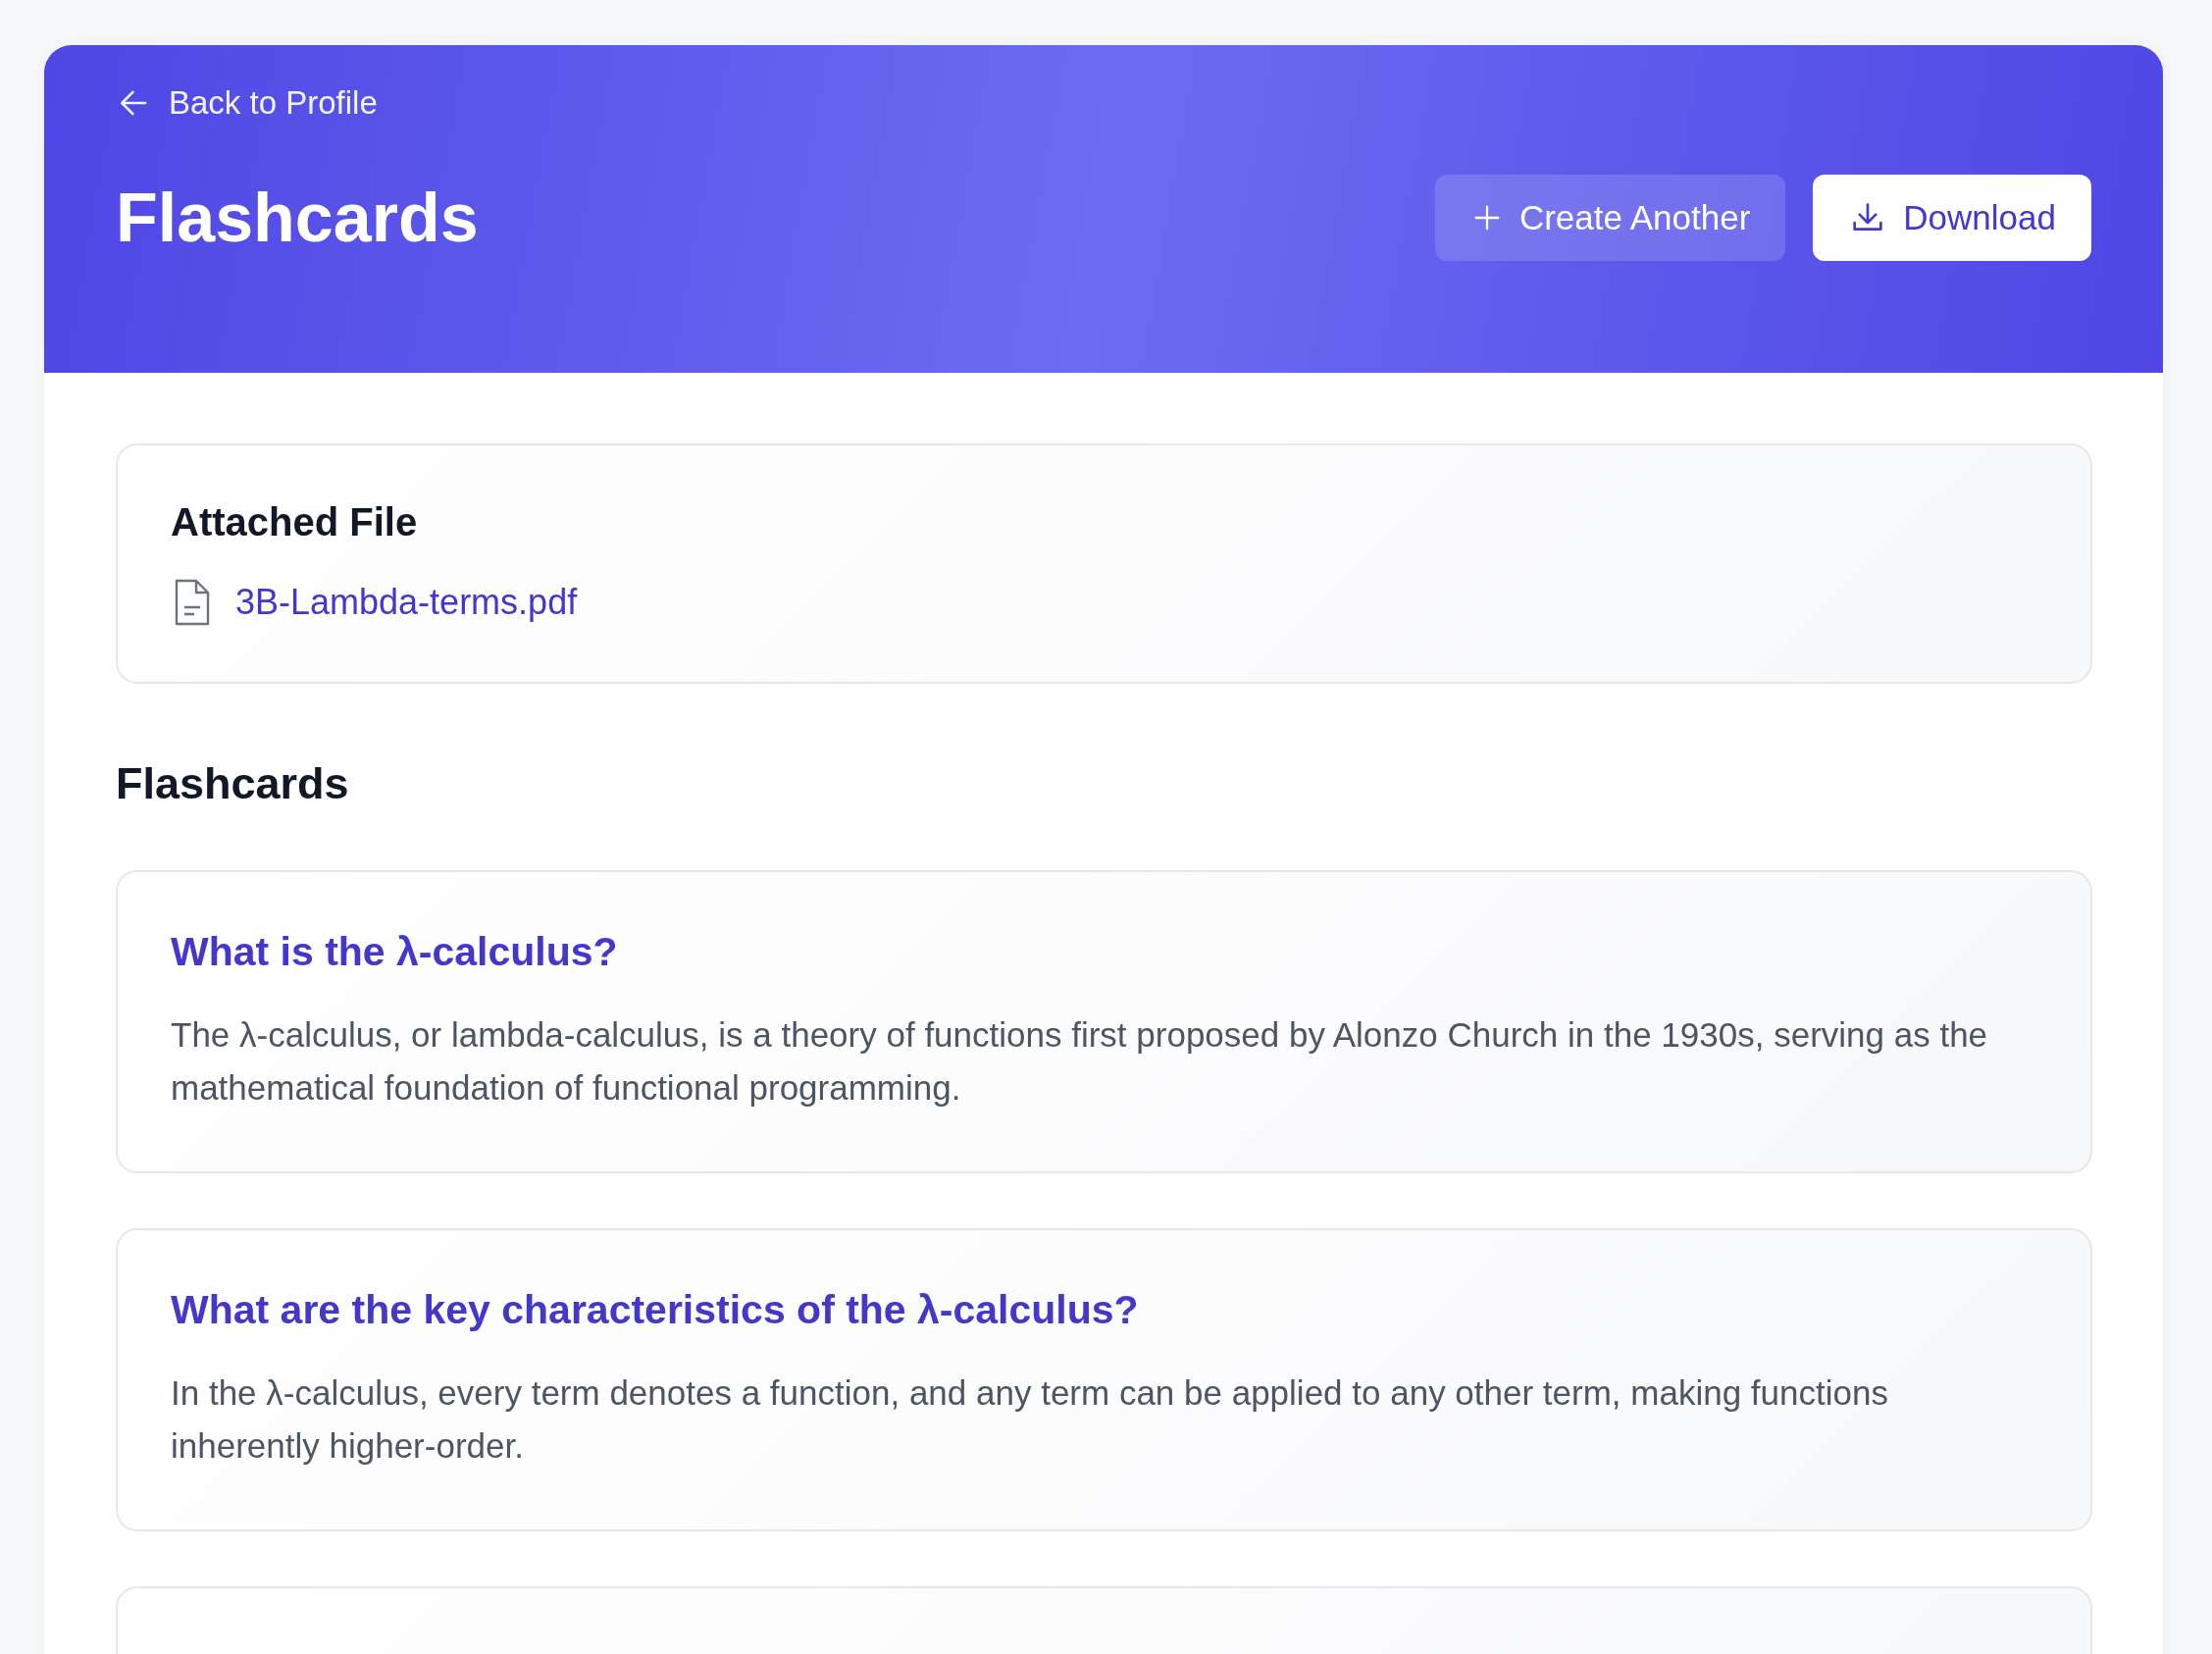  Describe the element at coordinates (1952, 218) in the screenshot. I see `download-button: Download` at that location.